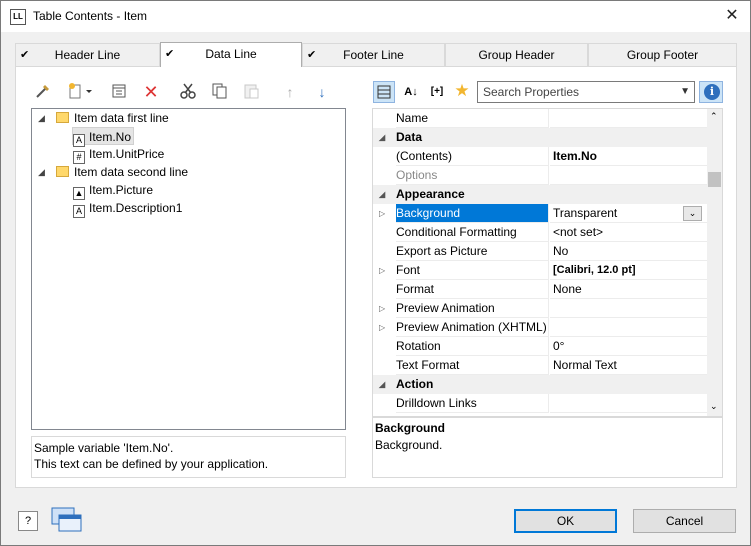 The width and height of the screenshot is (751, 546). I want to click on properties-icon, so click(119, 92).